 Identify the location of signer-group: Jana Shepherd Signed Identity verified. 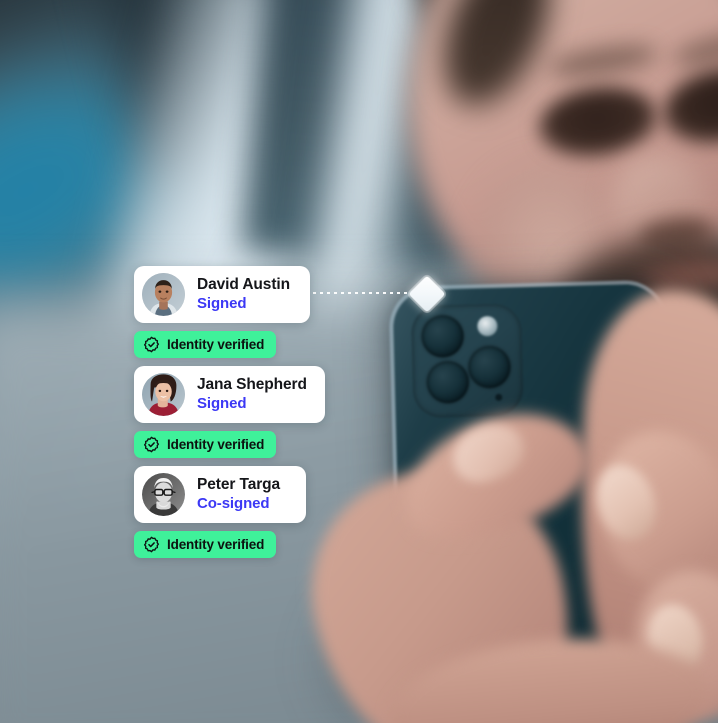
(229, 412).